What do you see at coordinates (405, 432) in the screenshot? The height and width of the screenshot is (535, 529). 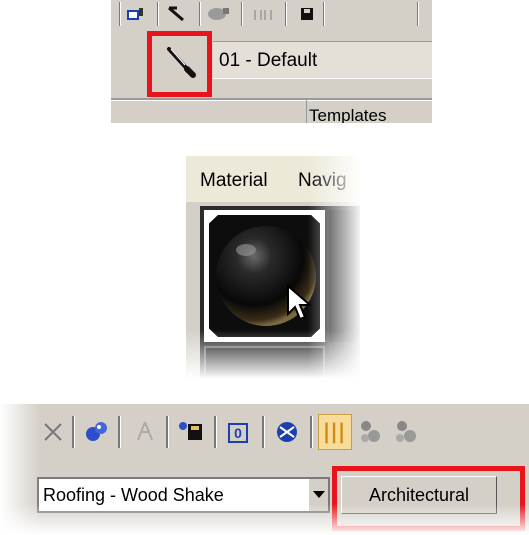 I see `go-forward-icon` at bounding box center [405, 432].